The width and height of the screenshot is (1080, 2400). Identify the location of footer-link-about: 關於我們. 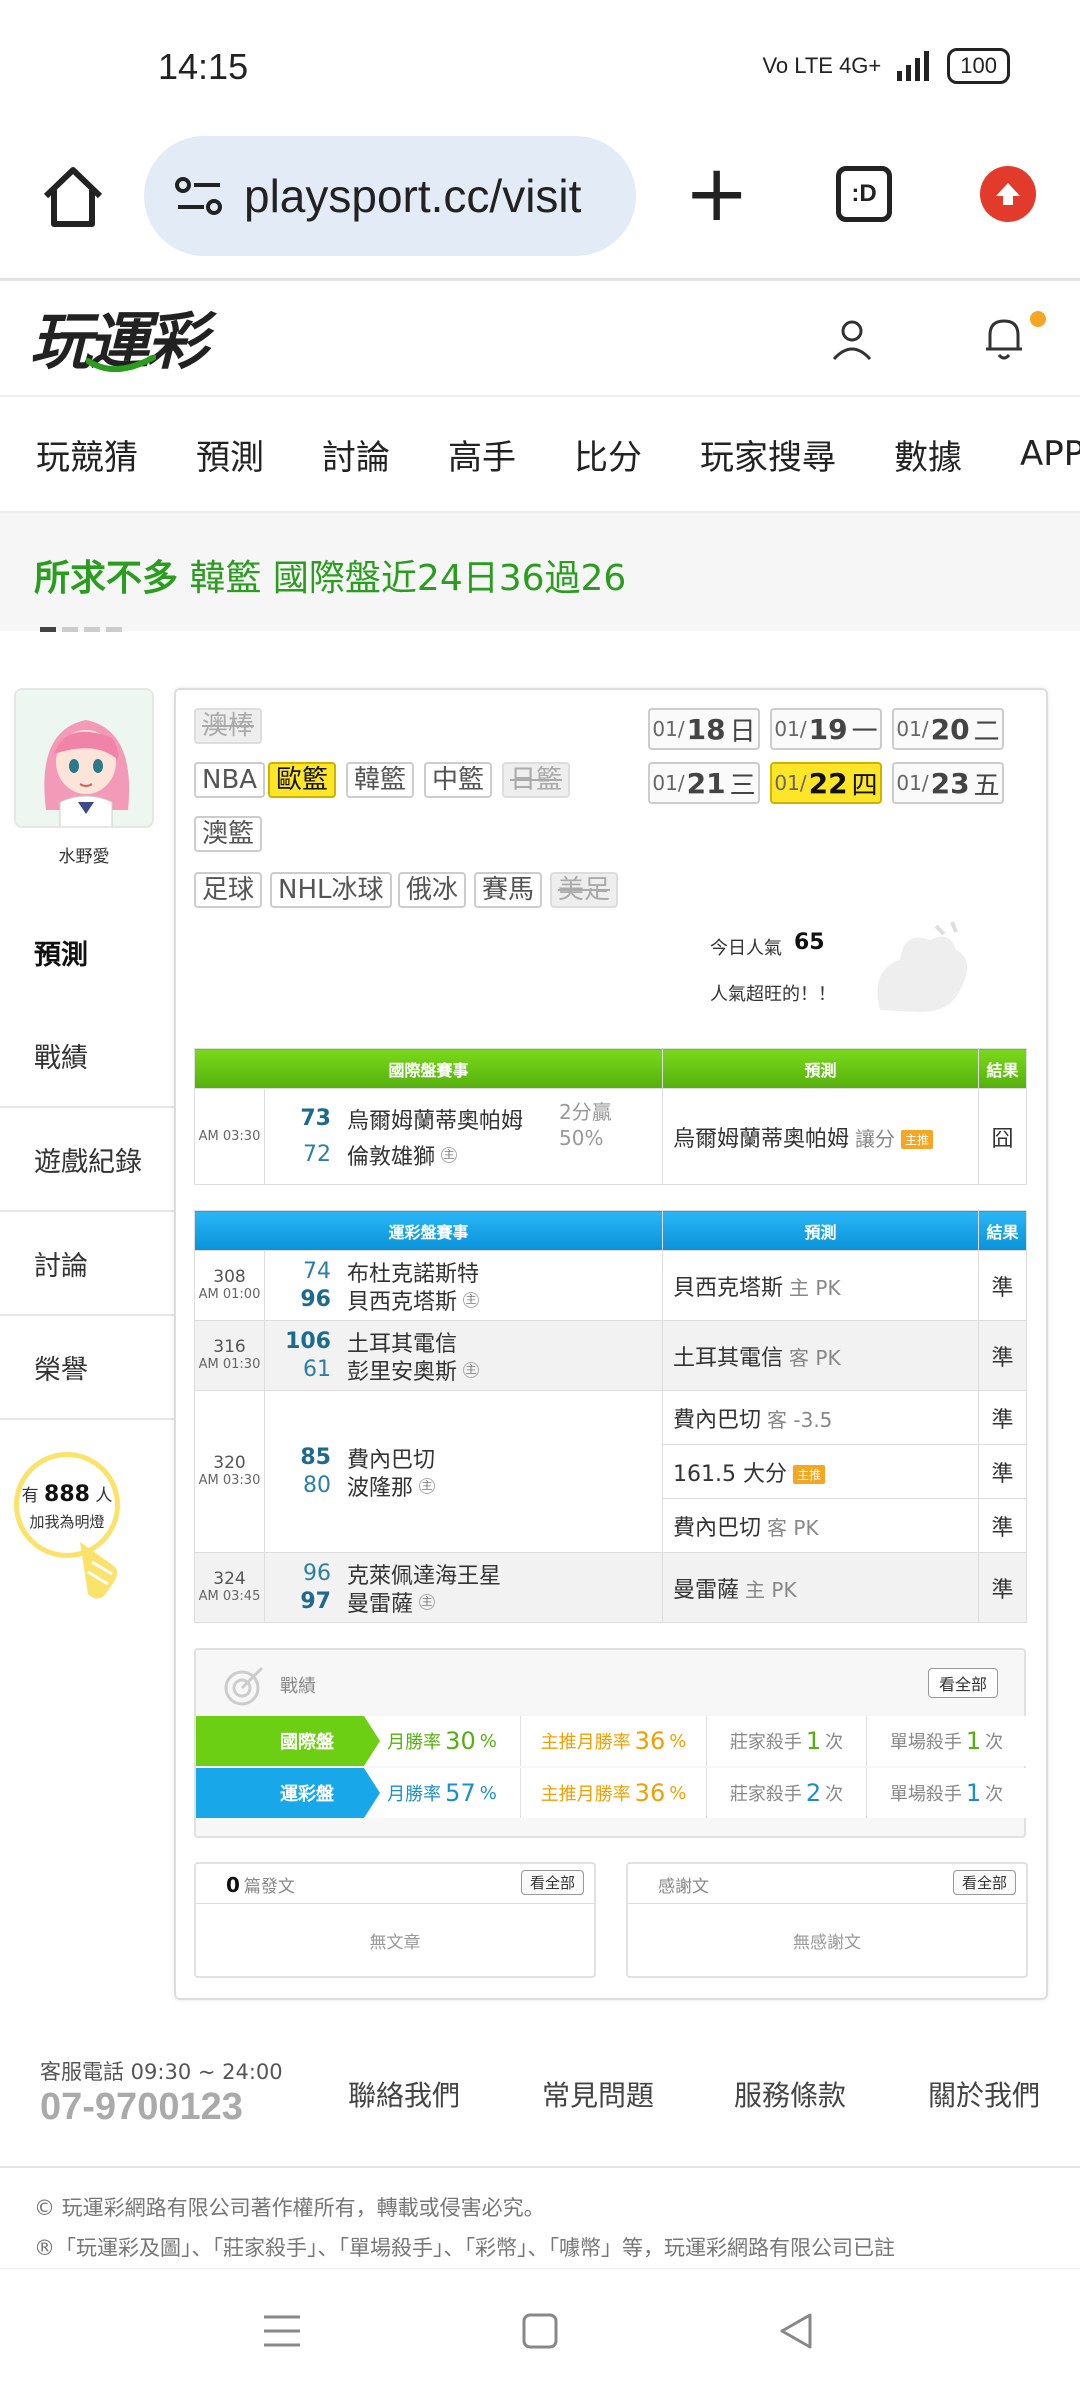
(984, 2094).